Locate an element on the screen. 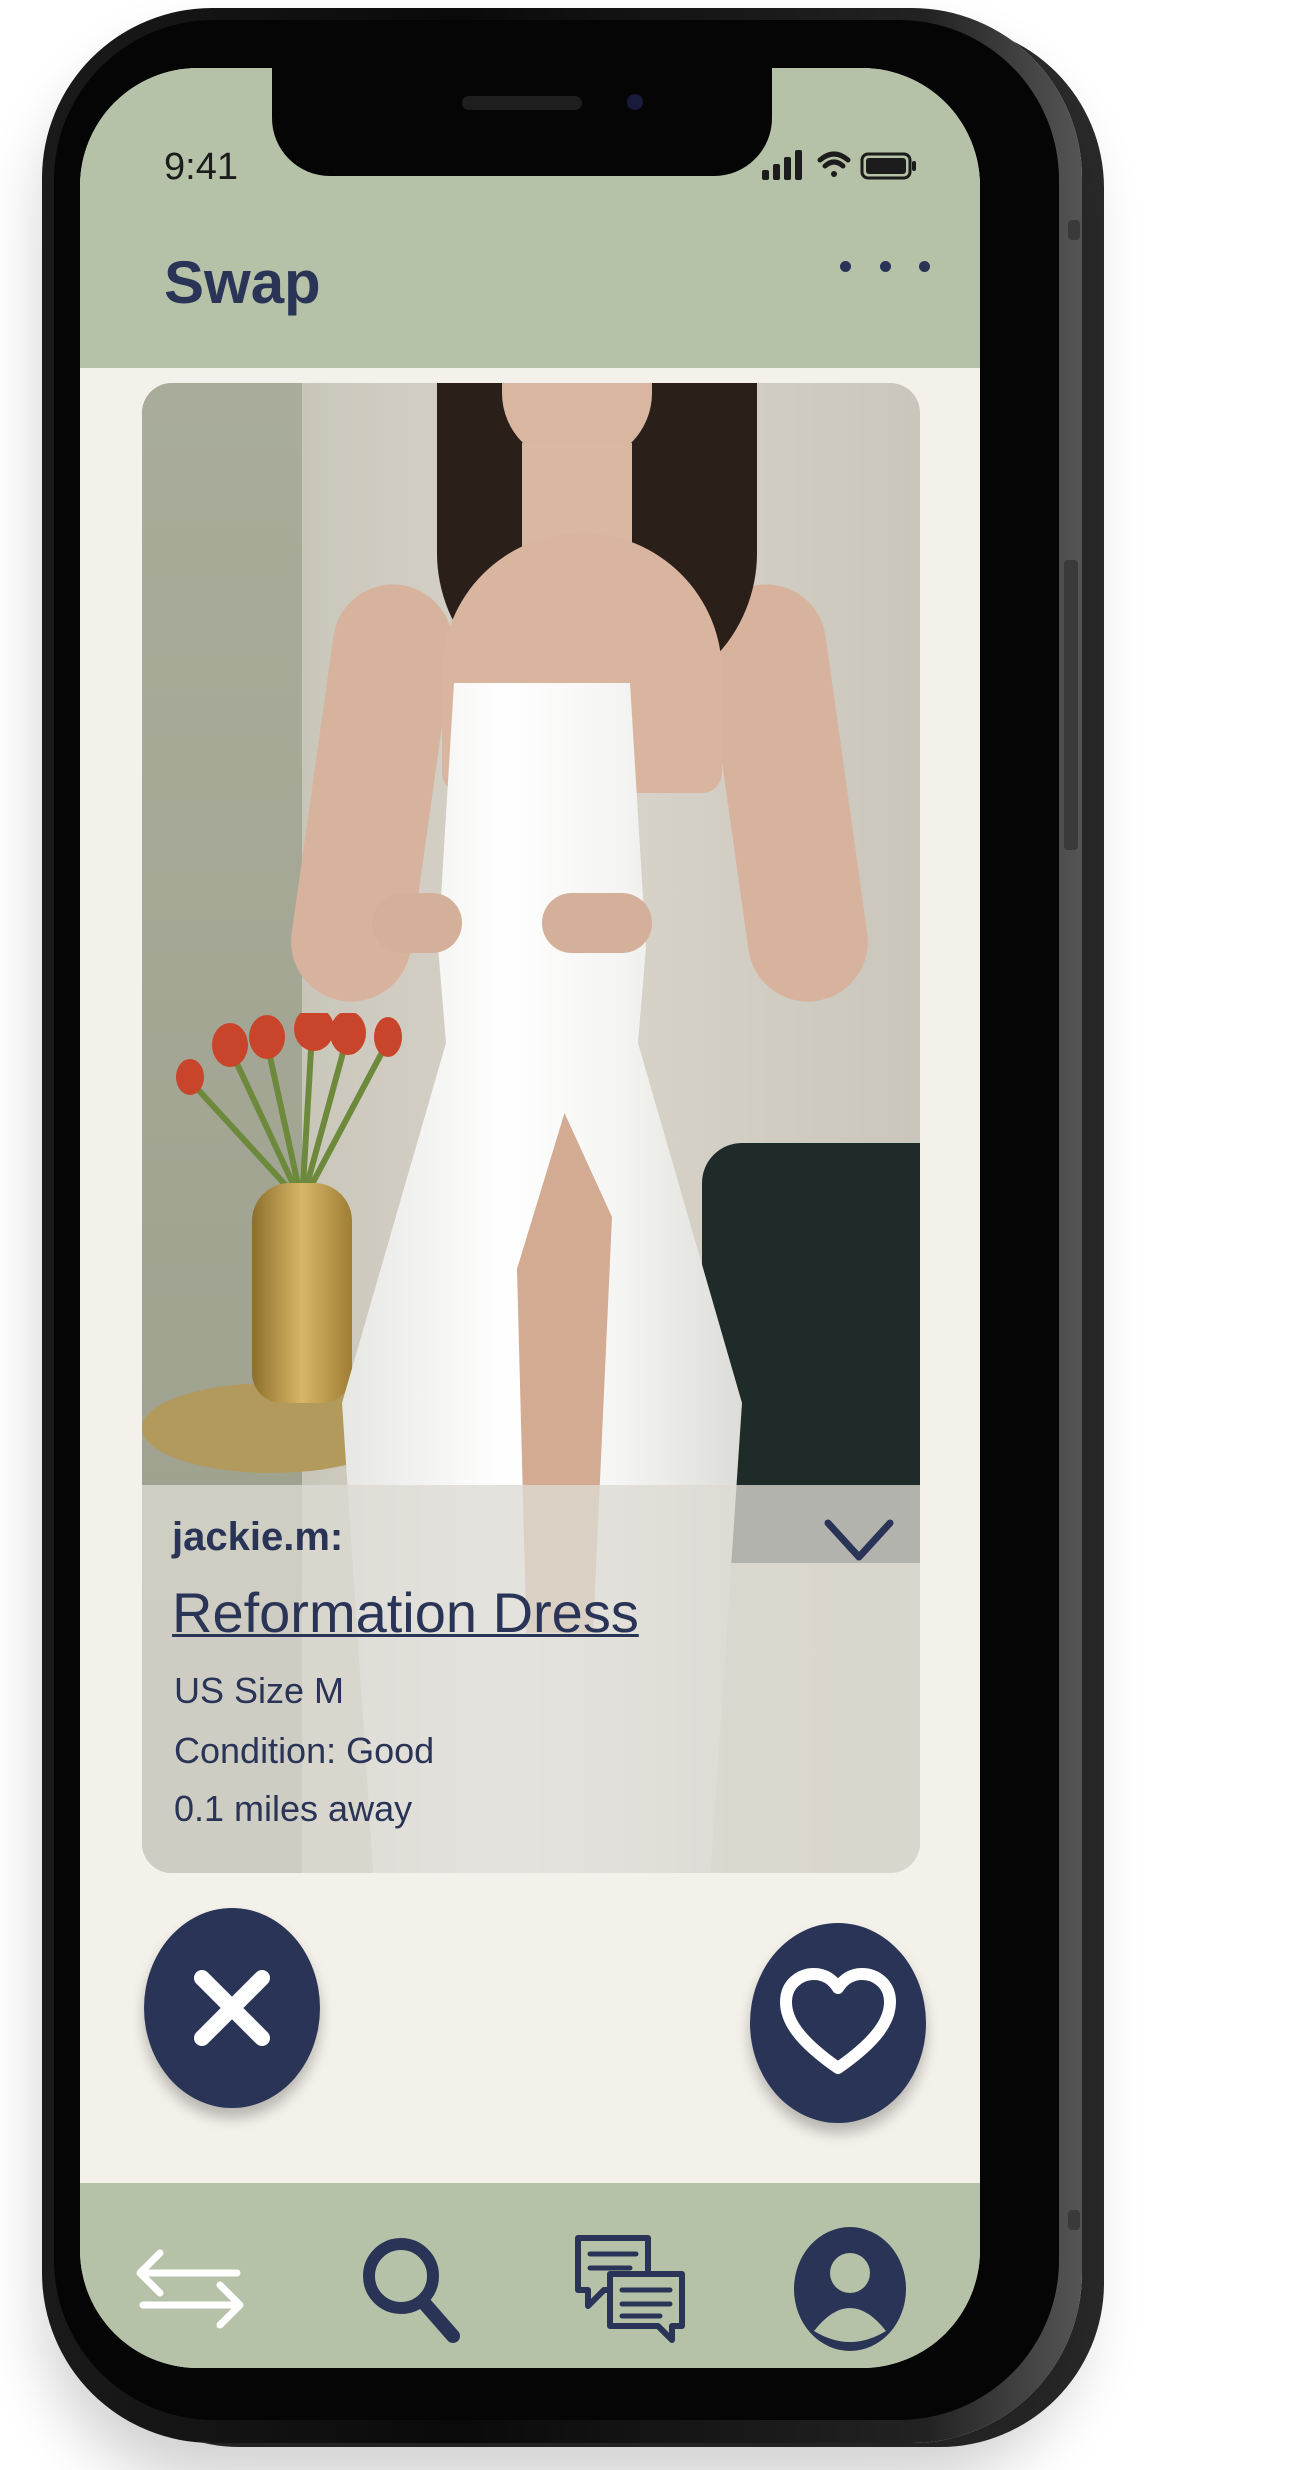  power-button is located at coordinates (1071, 705).